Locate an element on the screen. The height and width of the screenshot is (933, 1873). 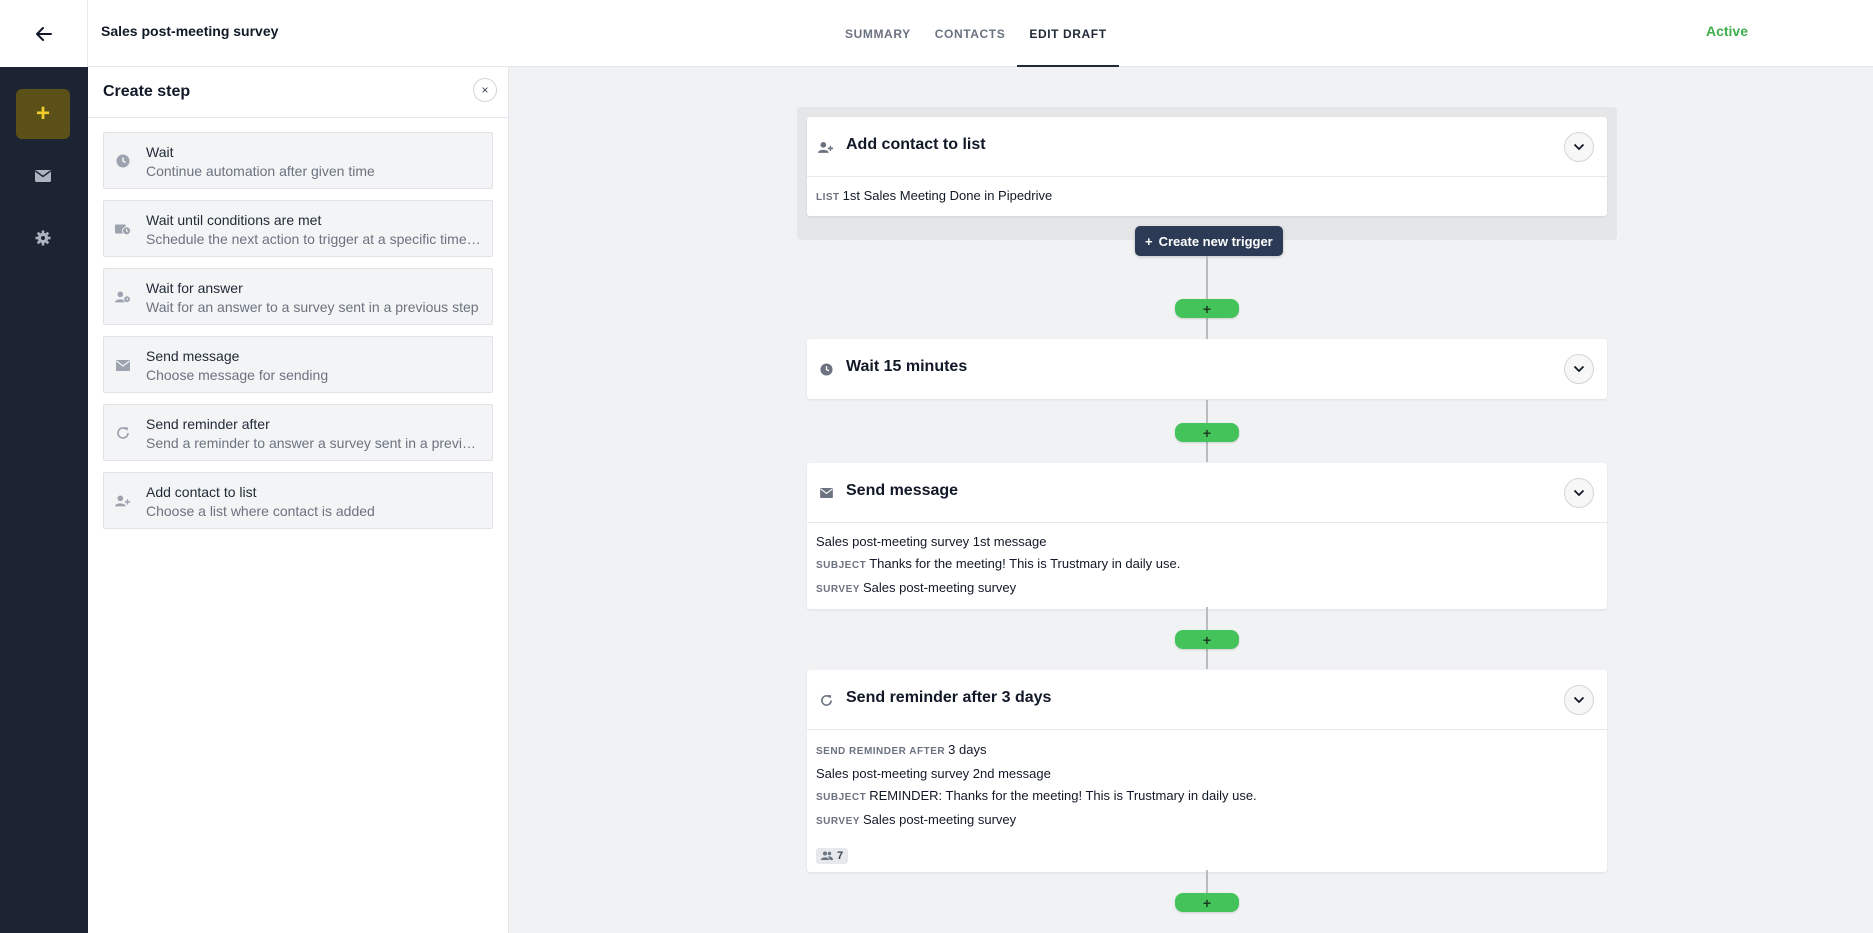
close-panel-button: × is located at coordinates (485, 90).